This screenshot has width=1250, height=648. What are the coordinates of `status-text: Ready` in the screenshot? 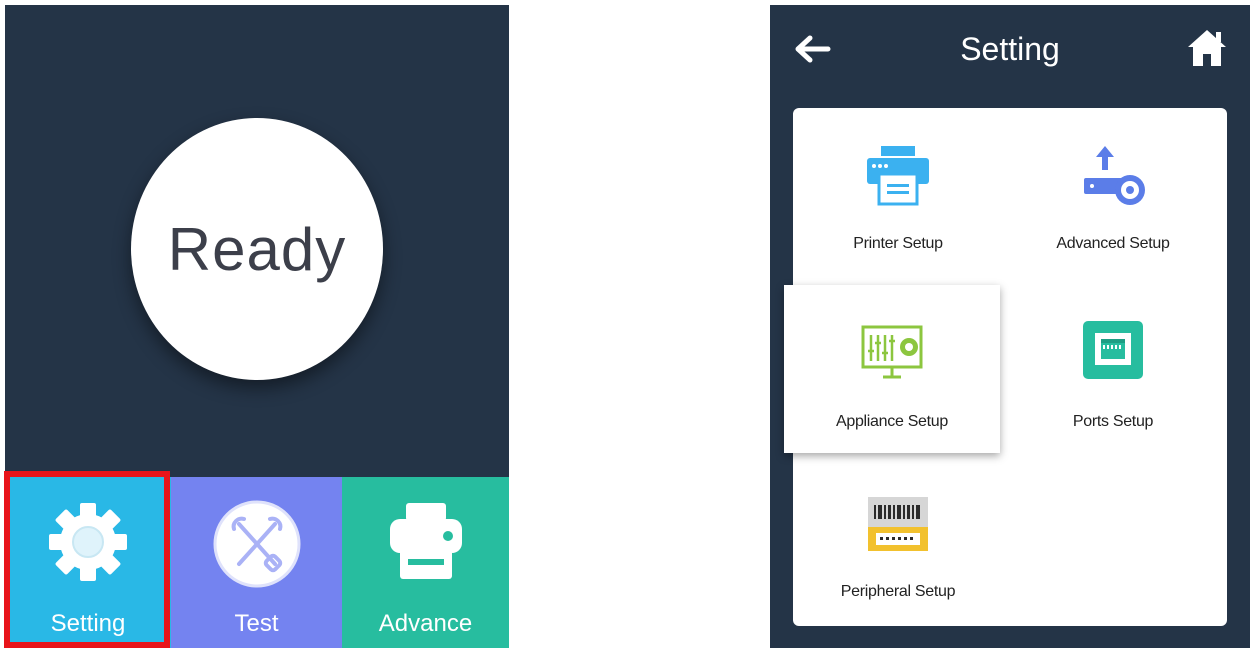 It's located at (257, 249).